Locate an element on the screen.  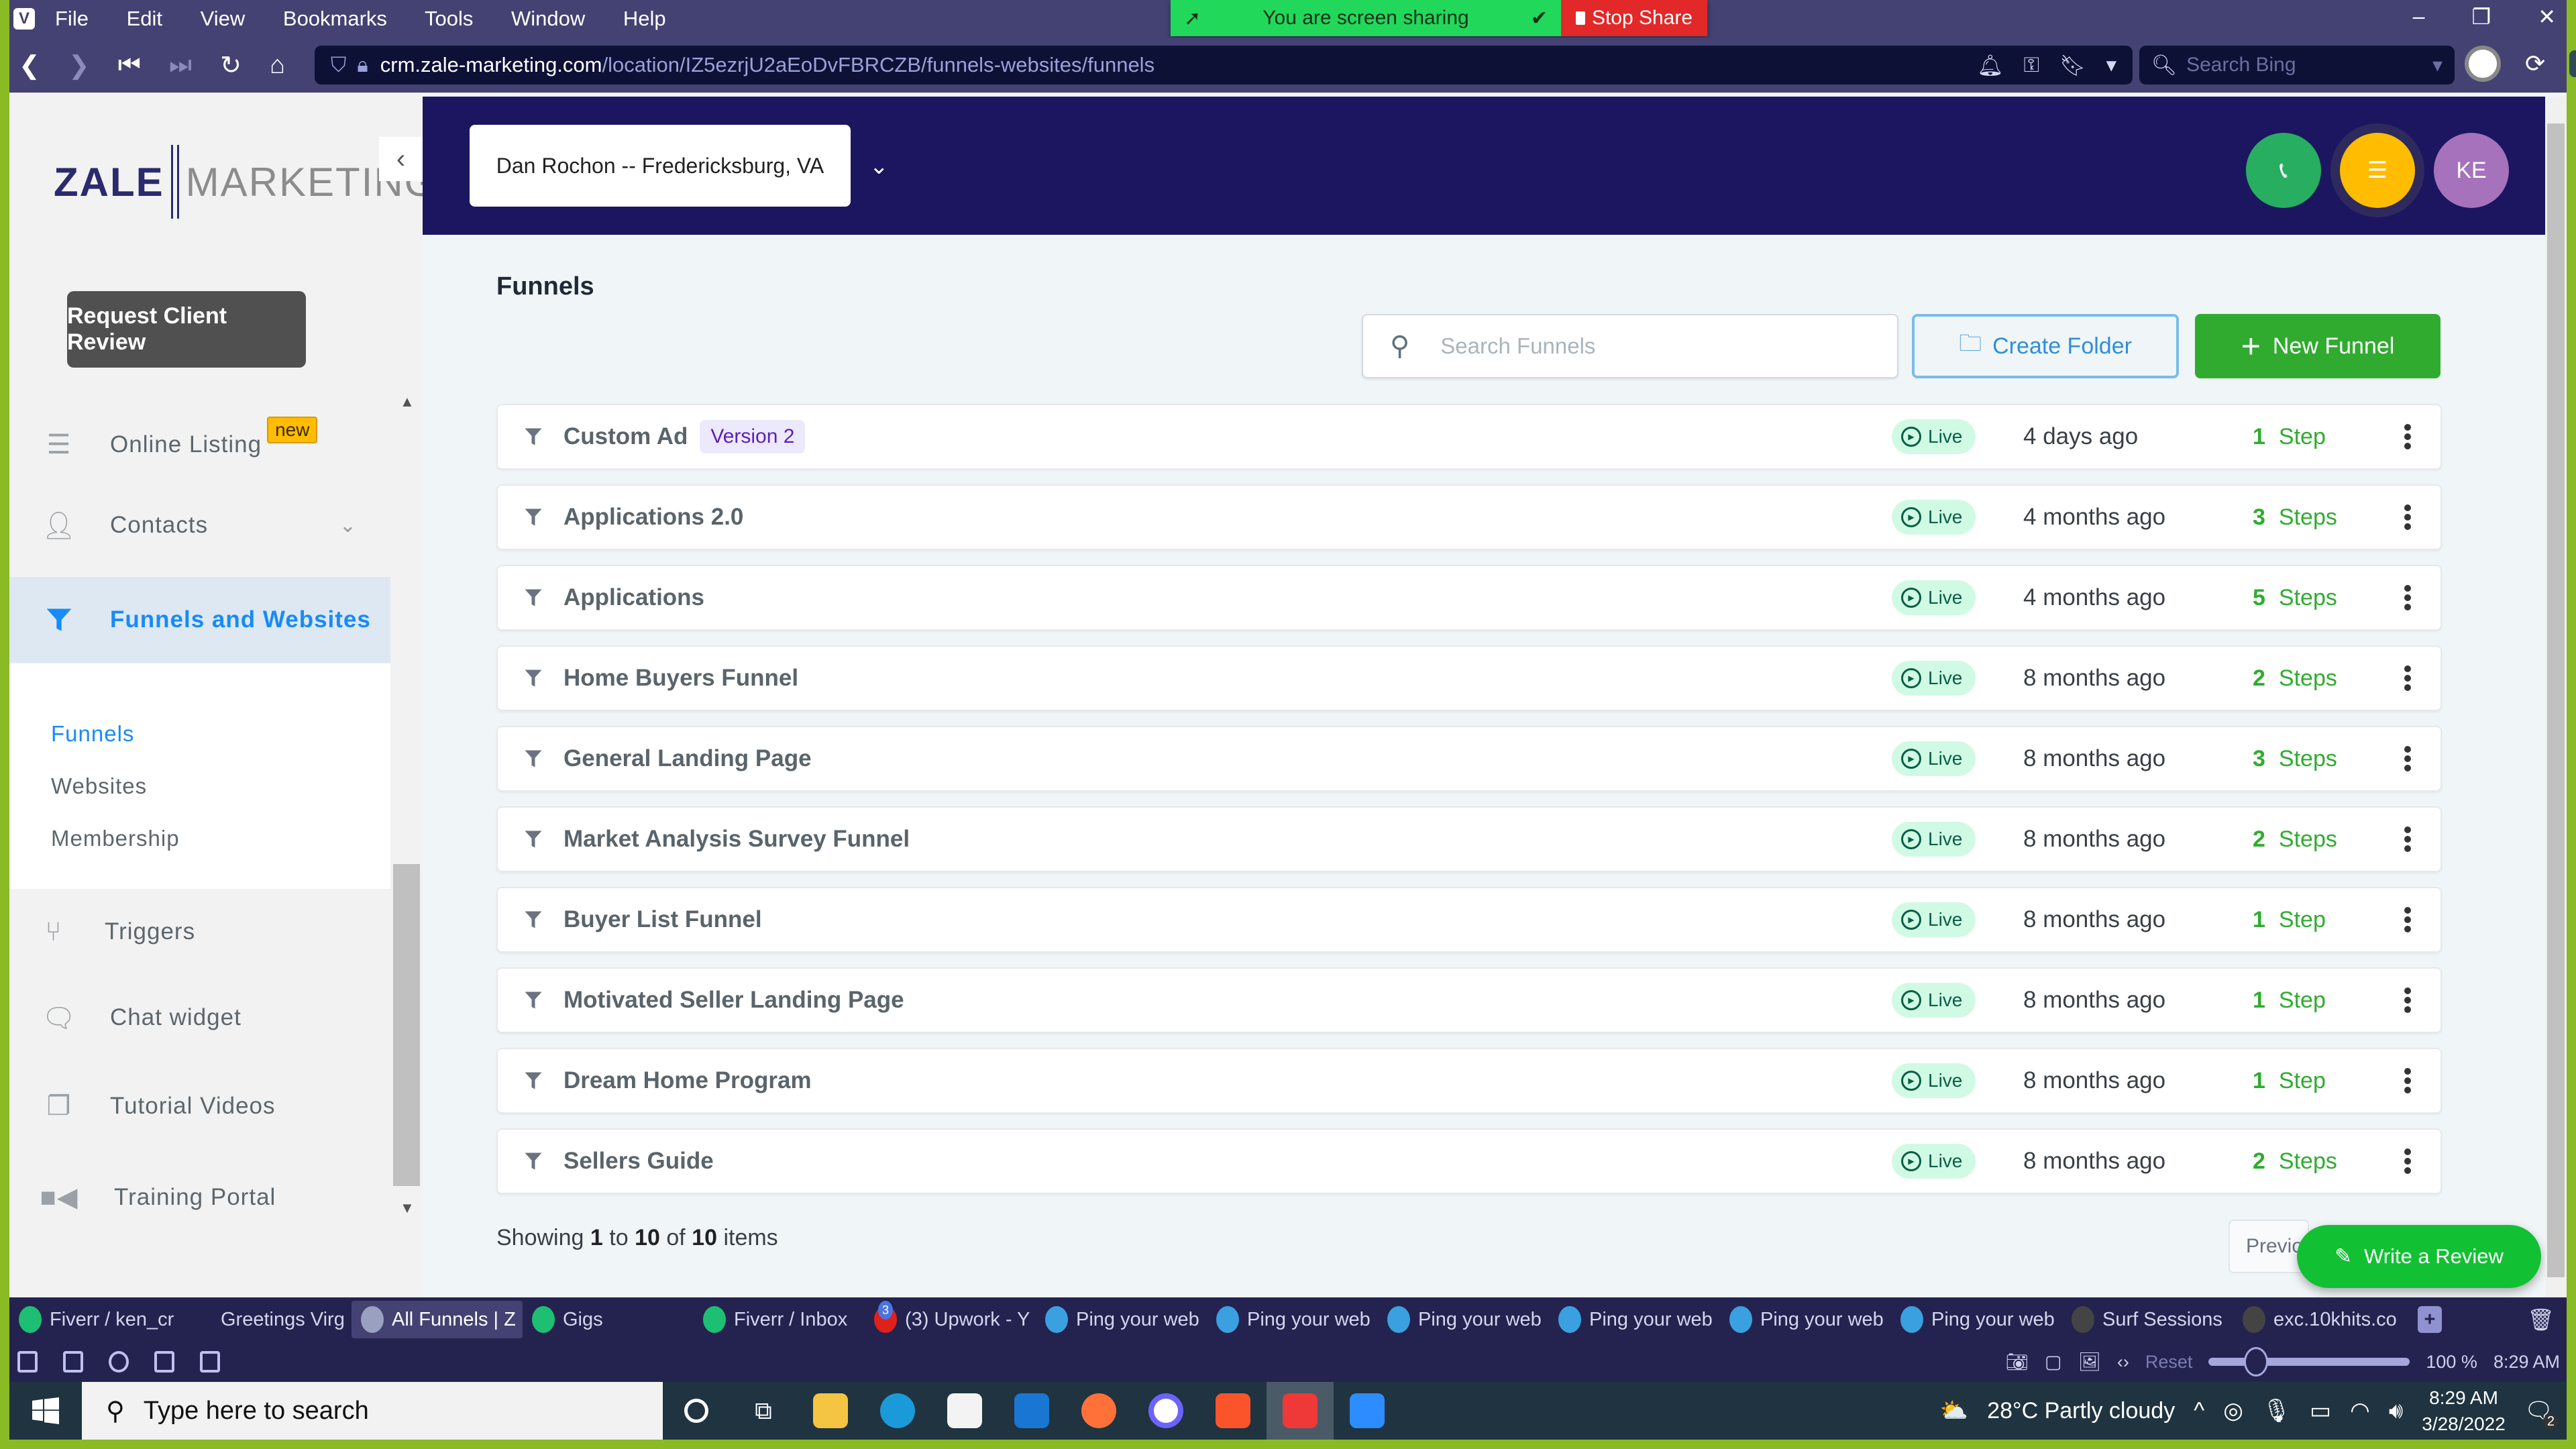
restore-icon: ❐ is located at coordinates (2481, 17).